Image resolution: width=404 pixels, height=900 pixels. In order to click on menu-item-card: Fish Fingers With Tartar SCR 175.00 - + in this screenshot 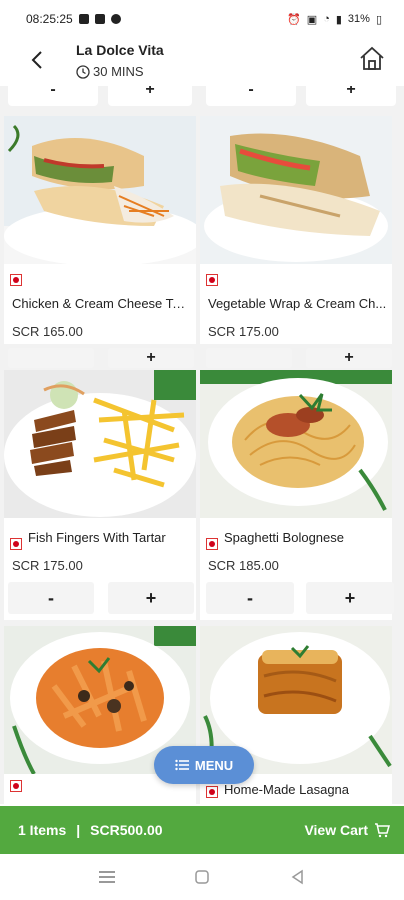, I will do `click(100, 495)`.